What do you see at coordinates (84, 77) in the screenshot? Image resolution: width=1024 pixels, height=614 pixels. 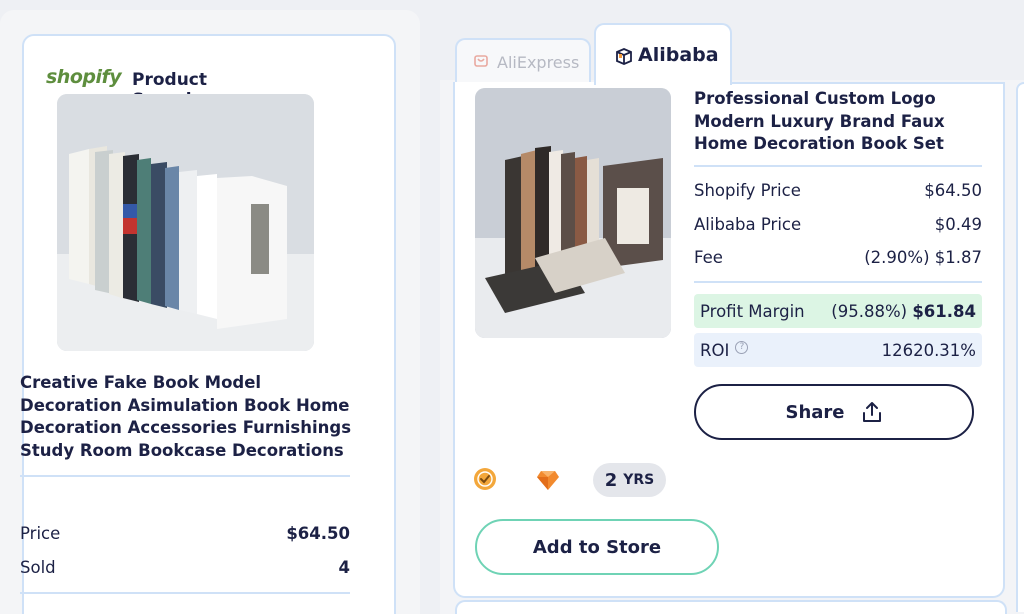 I see `shopify-logo: shopify` at bounding box center [84, 77].